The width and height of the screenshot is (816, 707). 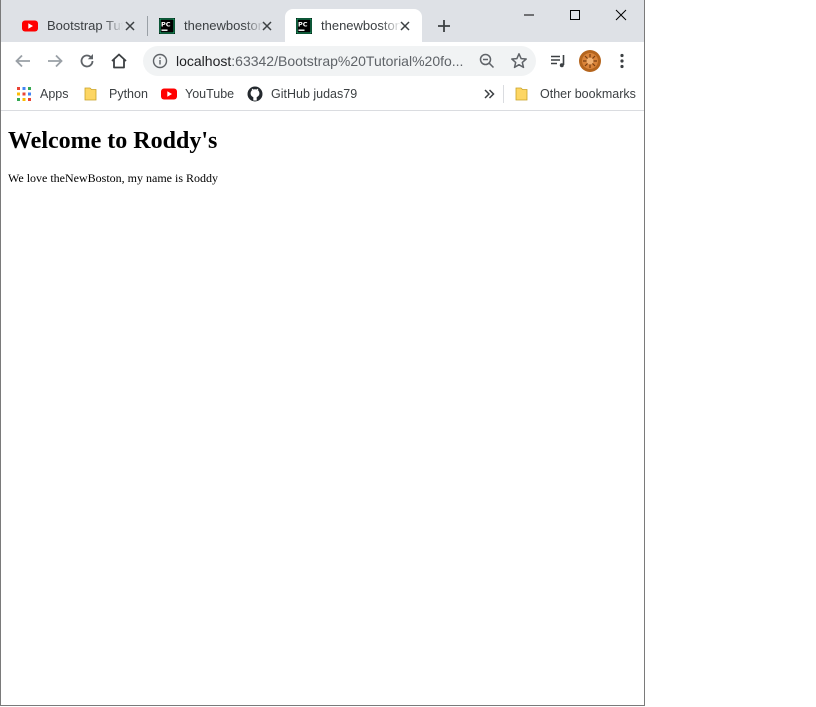 I want to click on home-icon, so click(x=119, y=61).